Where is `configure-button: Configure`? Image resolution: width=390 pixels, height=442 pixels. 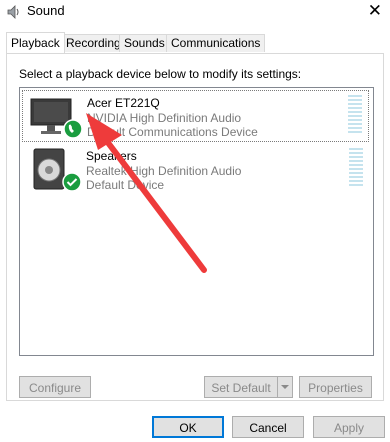 configure-button: Configure is located at coordinates (55, 387).